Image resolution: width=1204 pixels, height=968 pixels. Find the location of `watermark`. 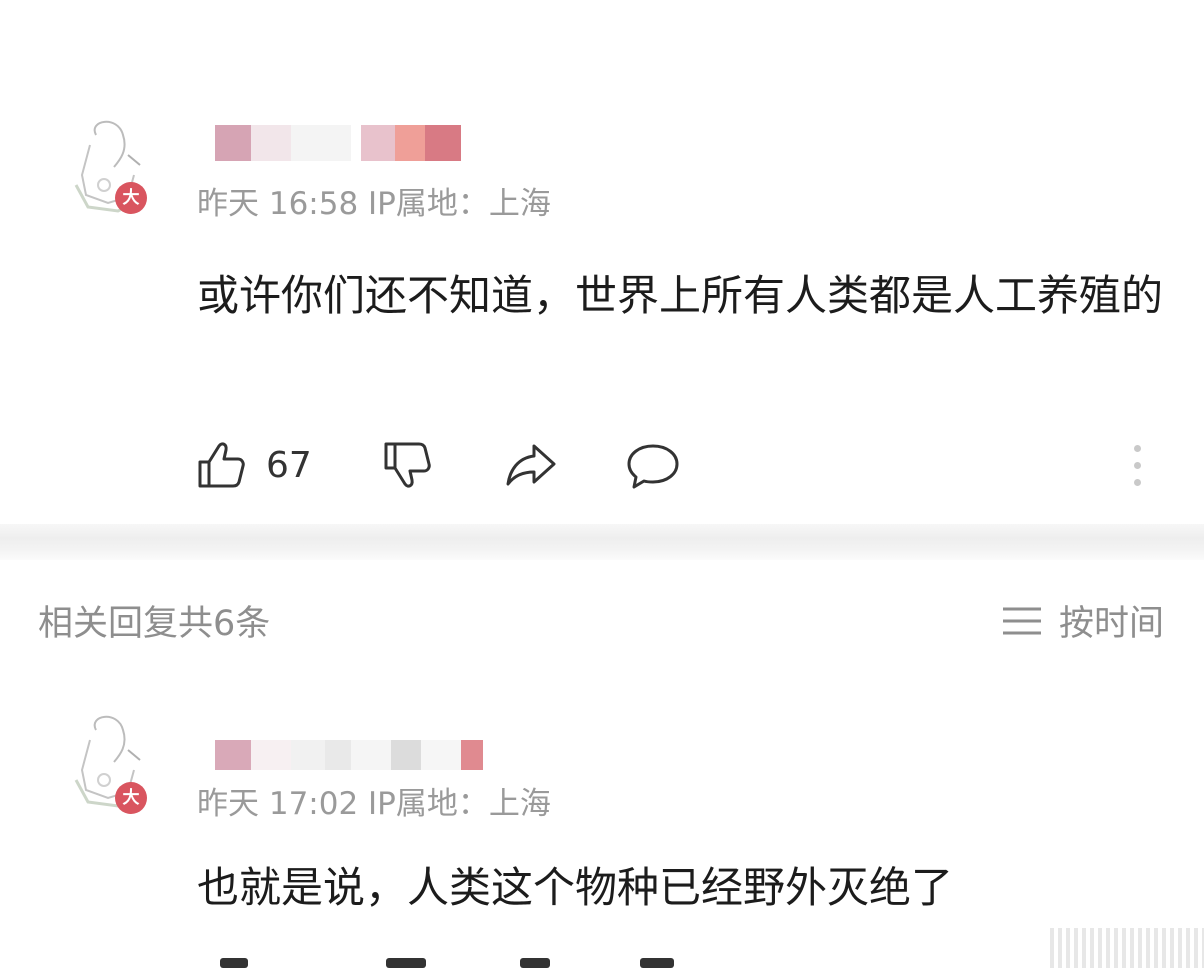

watermark is located at coordinates (1127, 948).